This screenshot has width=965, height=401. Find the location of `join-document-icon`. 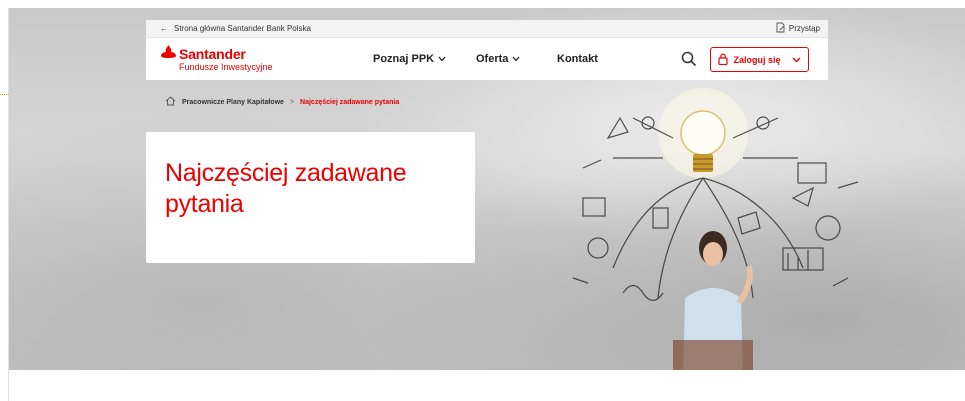

join-document-icon is located at coordinates (780, 28).